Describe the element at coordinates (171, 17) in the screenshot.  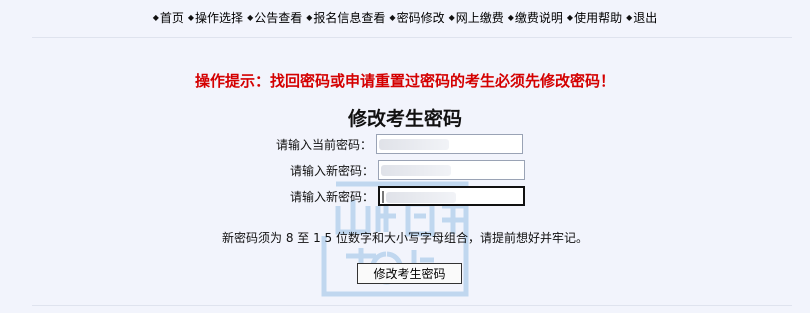
I see `nav-item-label: 首页` at that location.